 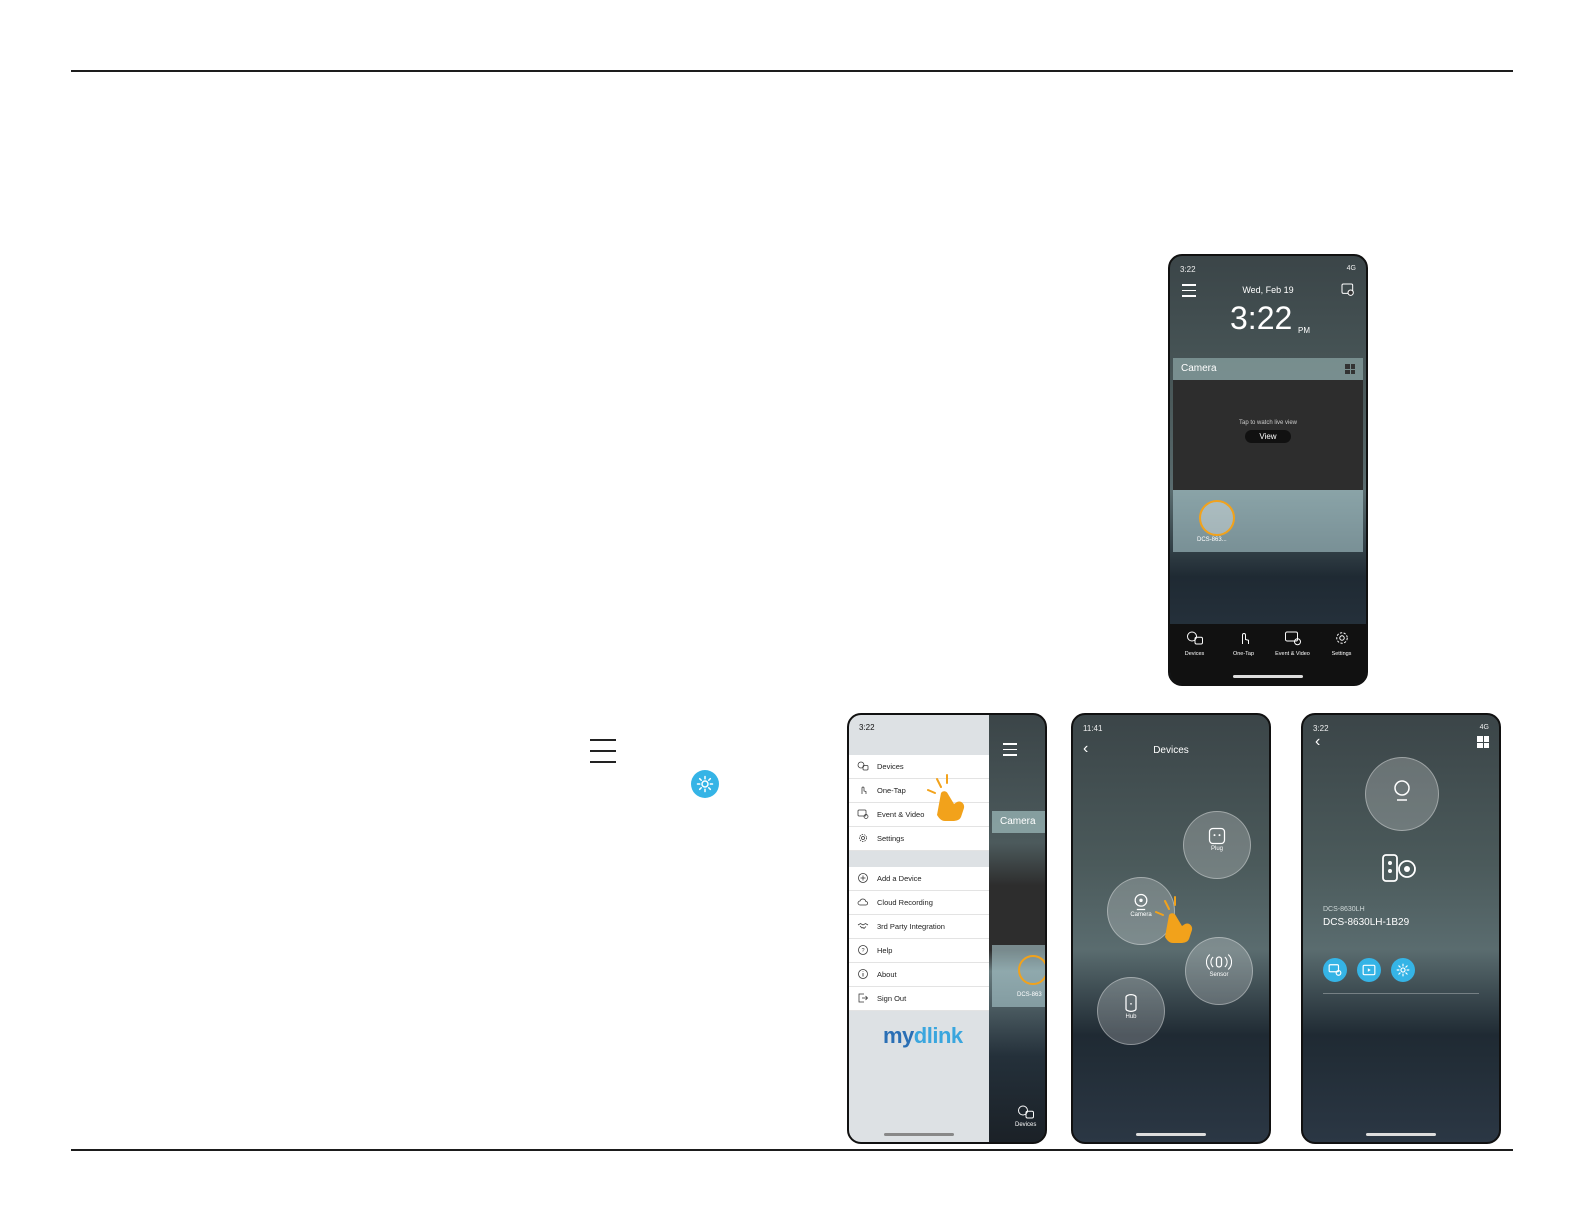 I want to click on drawer-item-3rd-party: 3rd Party Integration, so click(x=919, y=927).